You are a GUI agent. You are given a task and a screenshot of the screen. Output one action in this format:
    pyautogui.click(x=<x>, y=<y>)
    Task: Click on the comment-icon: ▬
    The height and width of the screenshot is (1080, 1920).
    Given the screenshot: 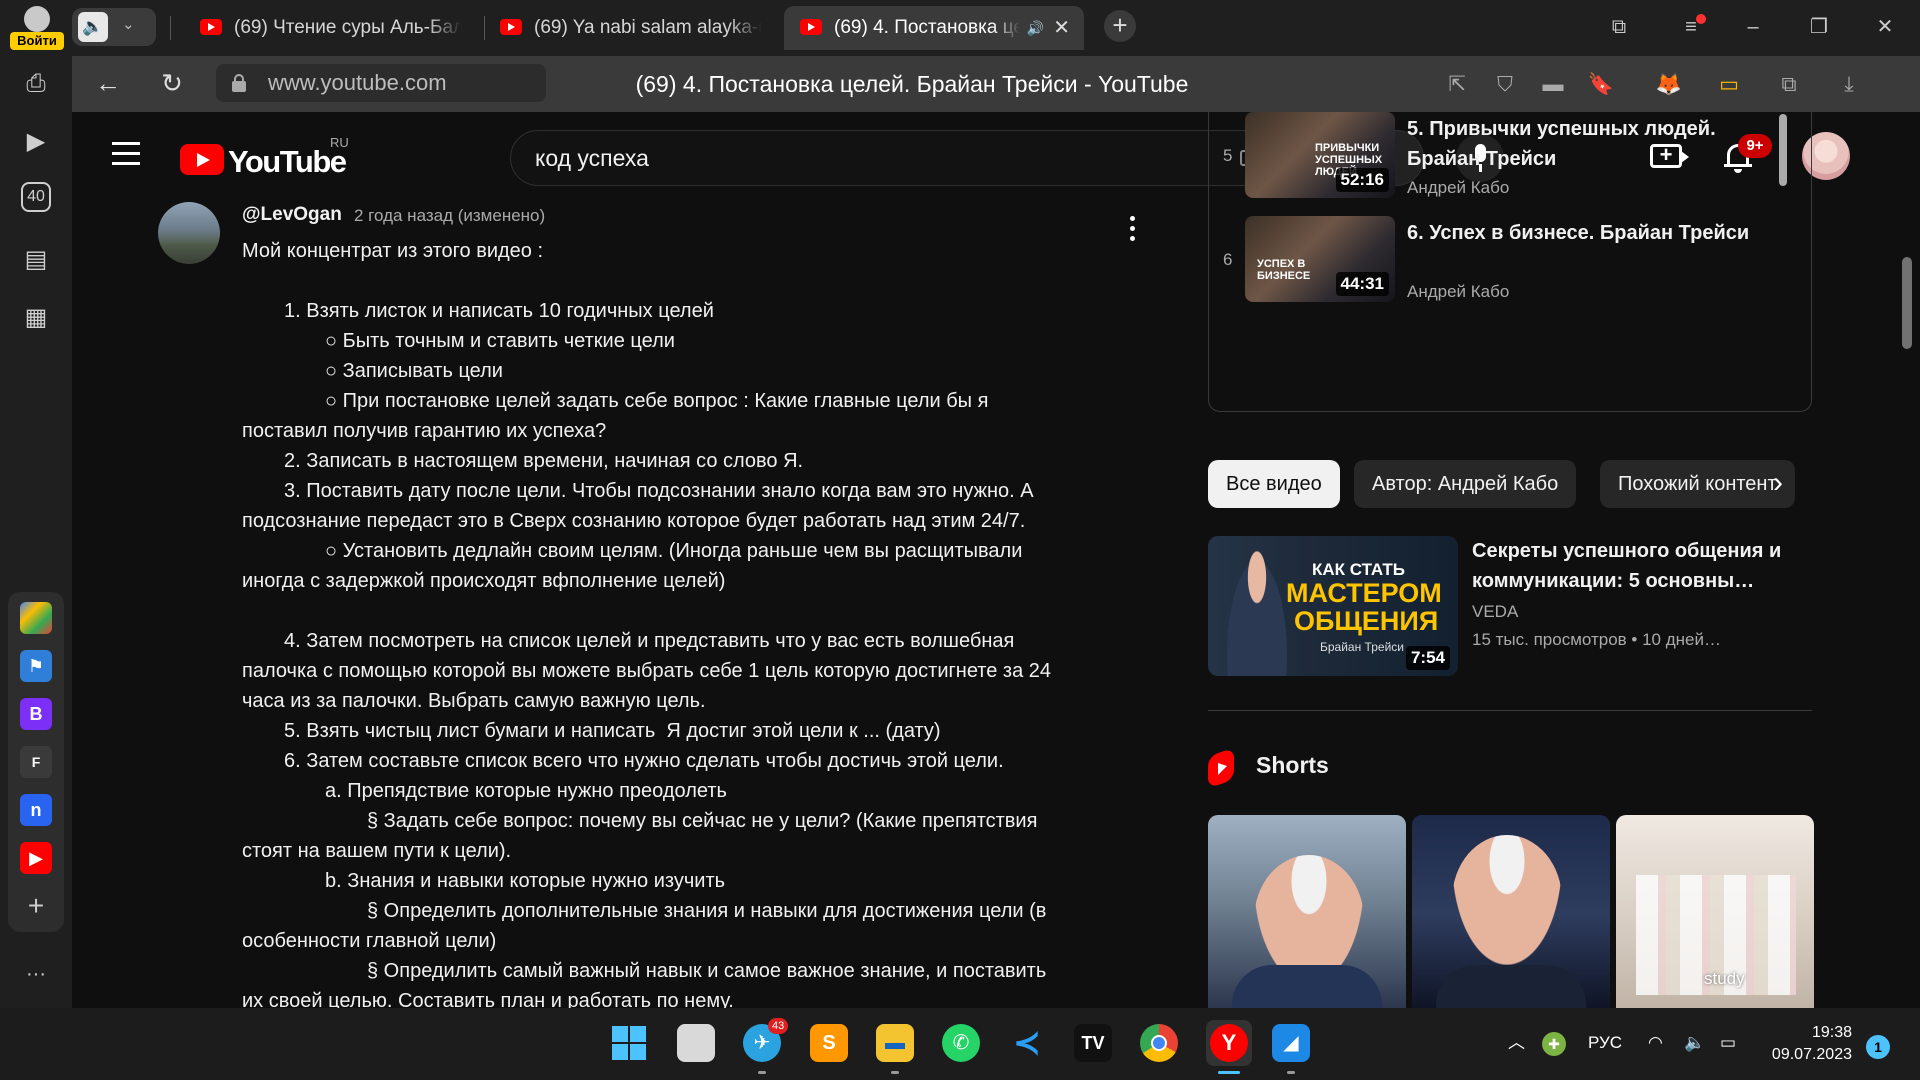 What is the action you would take?
    pyautogui.click(x=1553, y=85)
    